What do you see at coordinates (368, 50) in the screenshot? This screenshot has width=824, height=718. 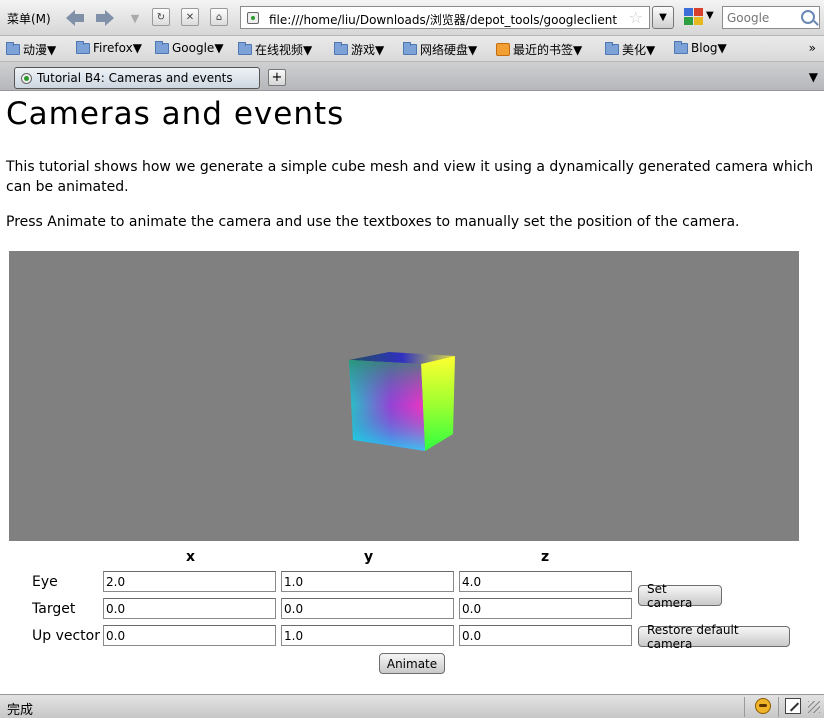 I see `bookmark-label: 游戏▼` at bounding box center [368, 50].